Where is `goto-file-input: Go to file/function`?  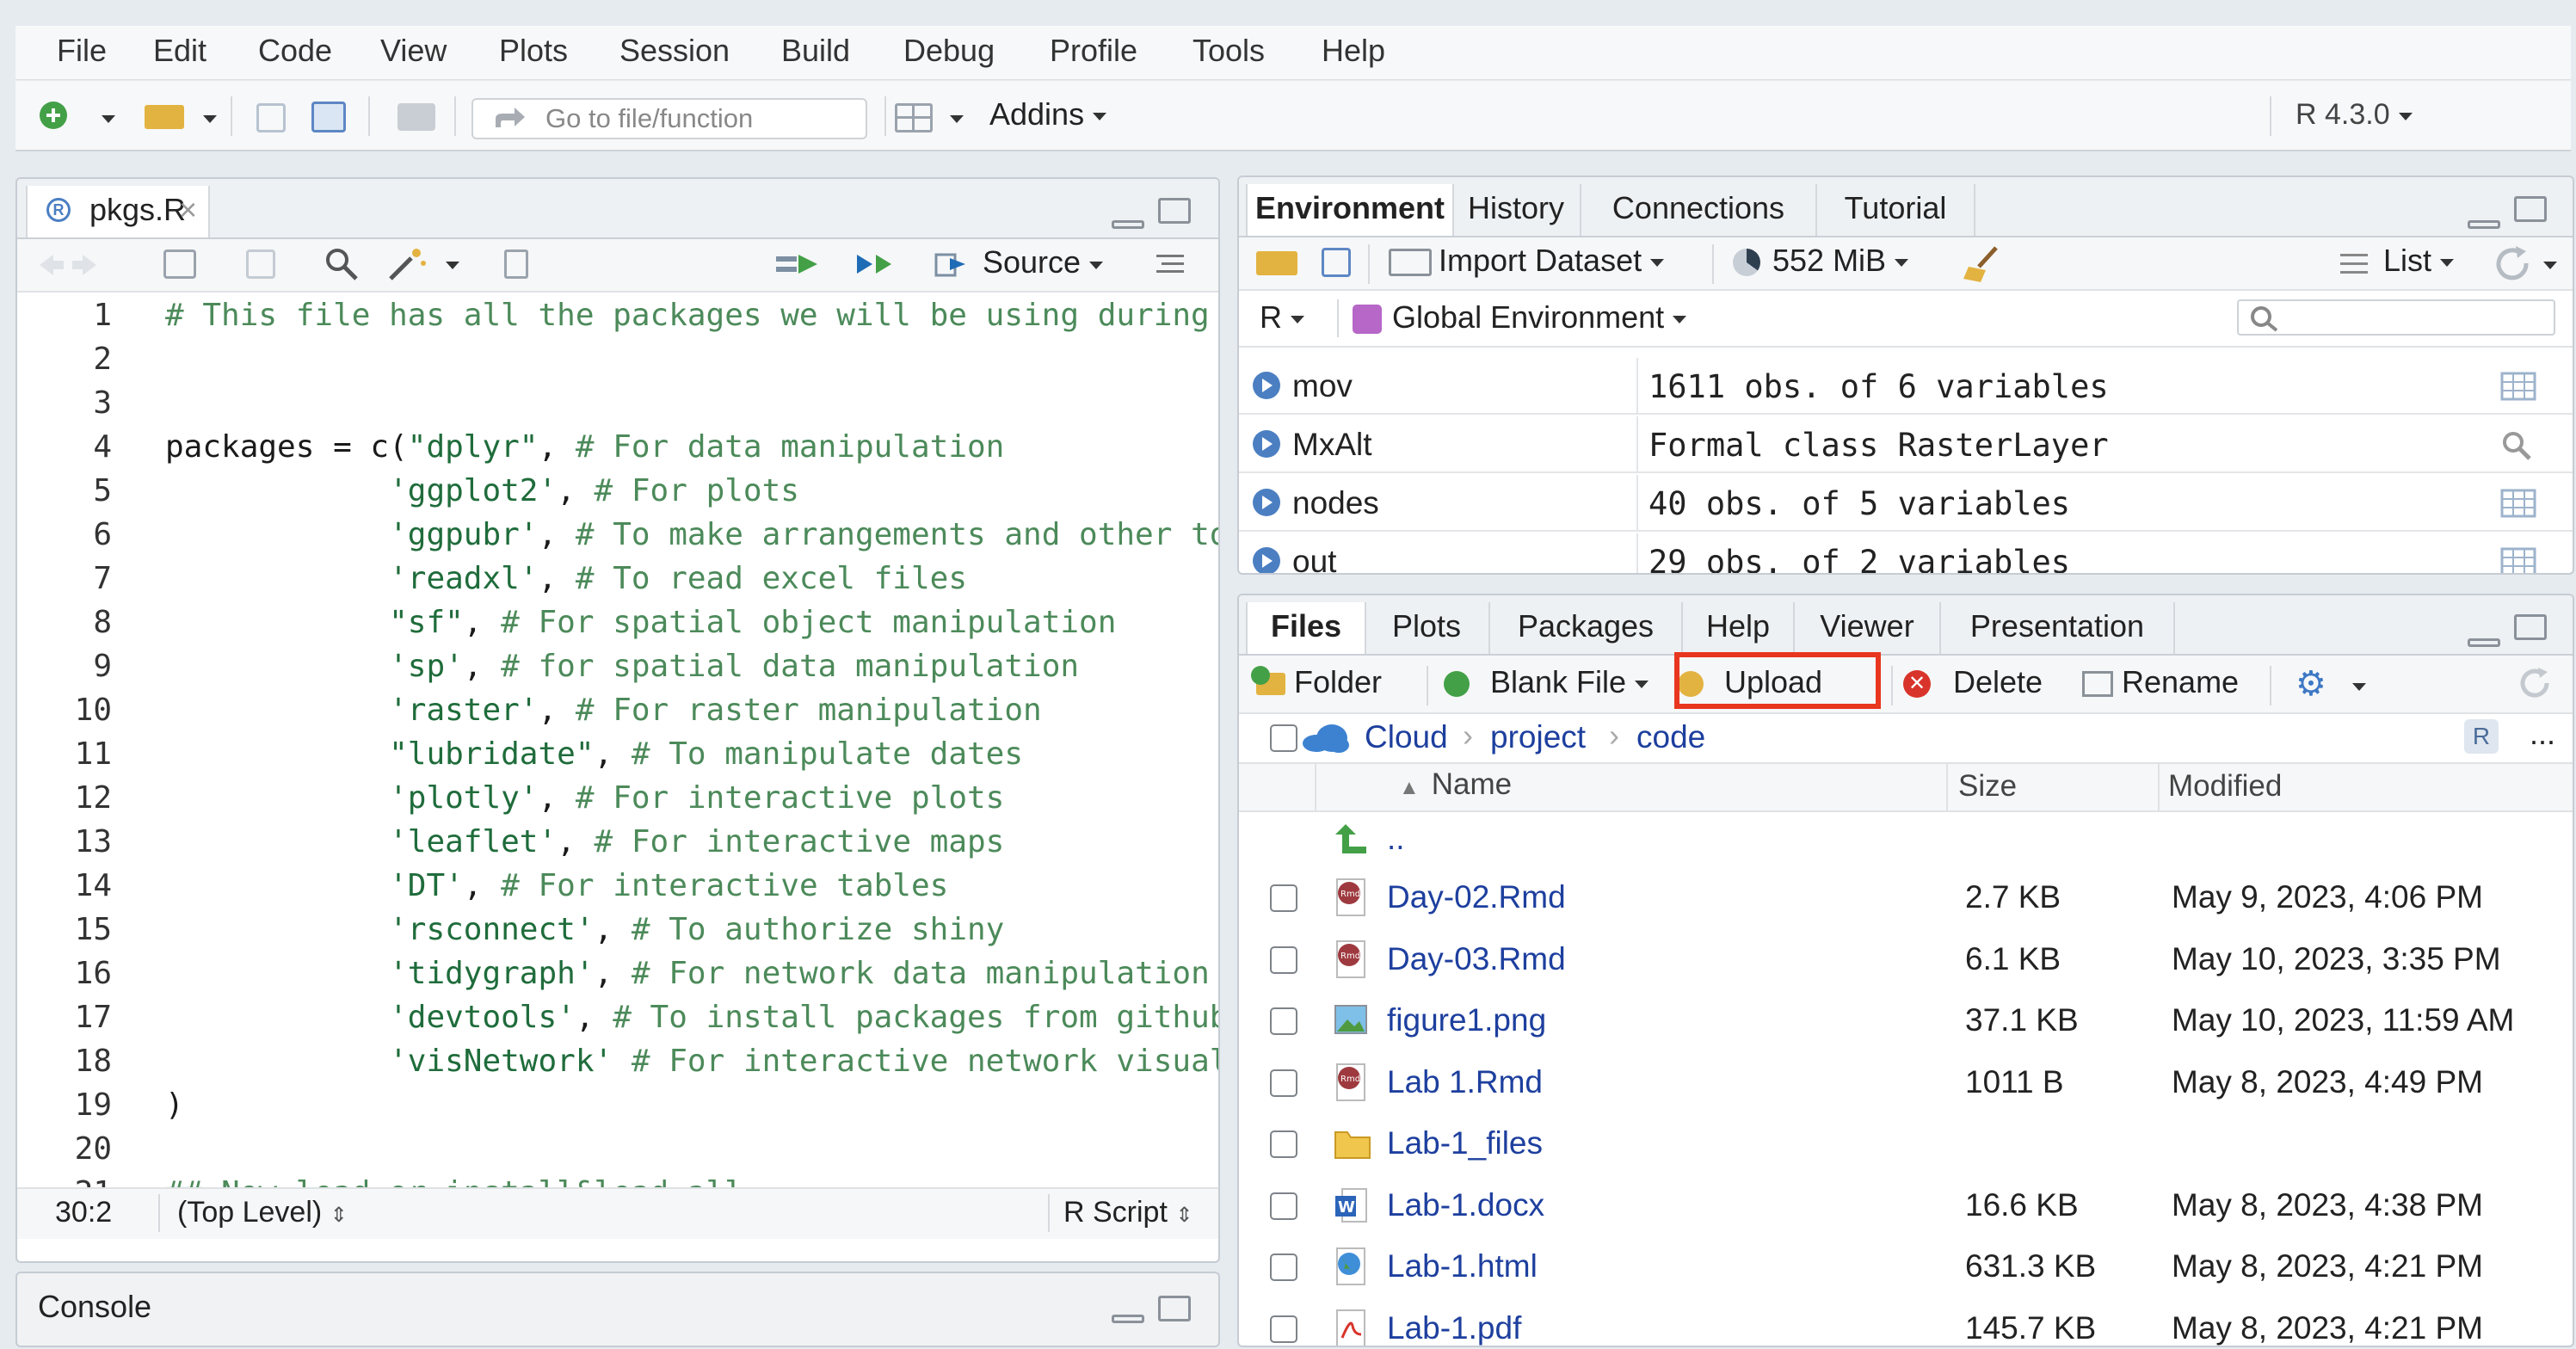
goto-file-input: Go to file/function is located at coordinates (669, 118).